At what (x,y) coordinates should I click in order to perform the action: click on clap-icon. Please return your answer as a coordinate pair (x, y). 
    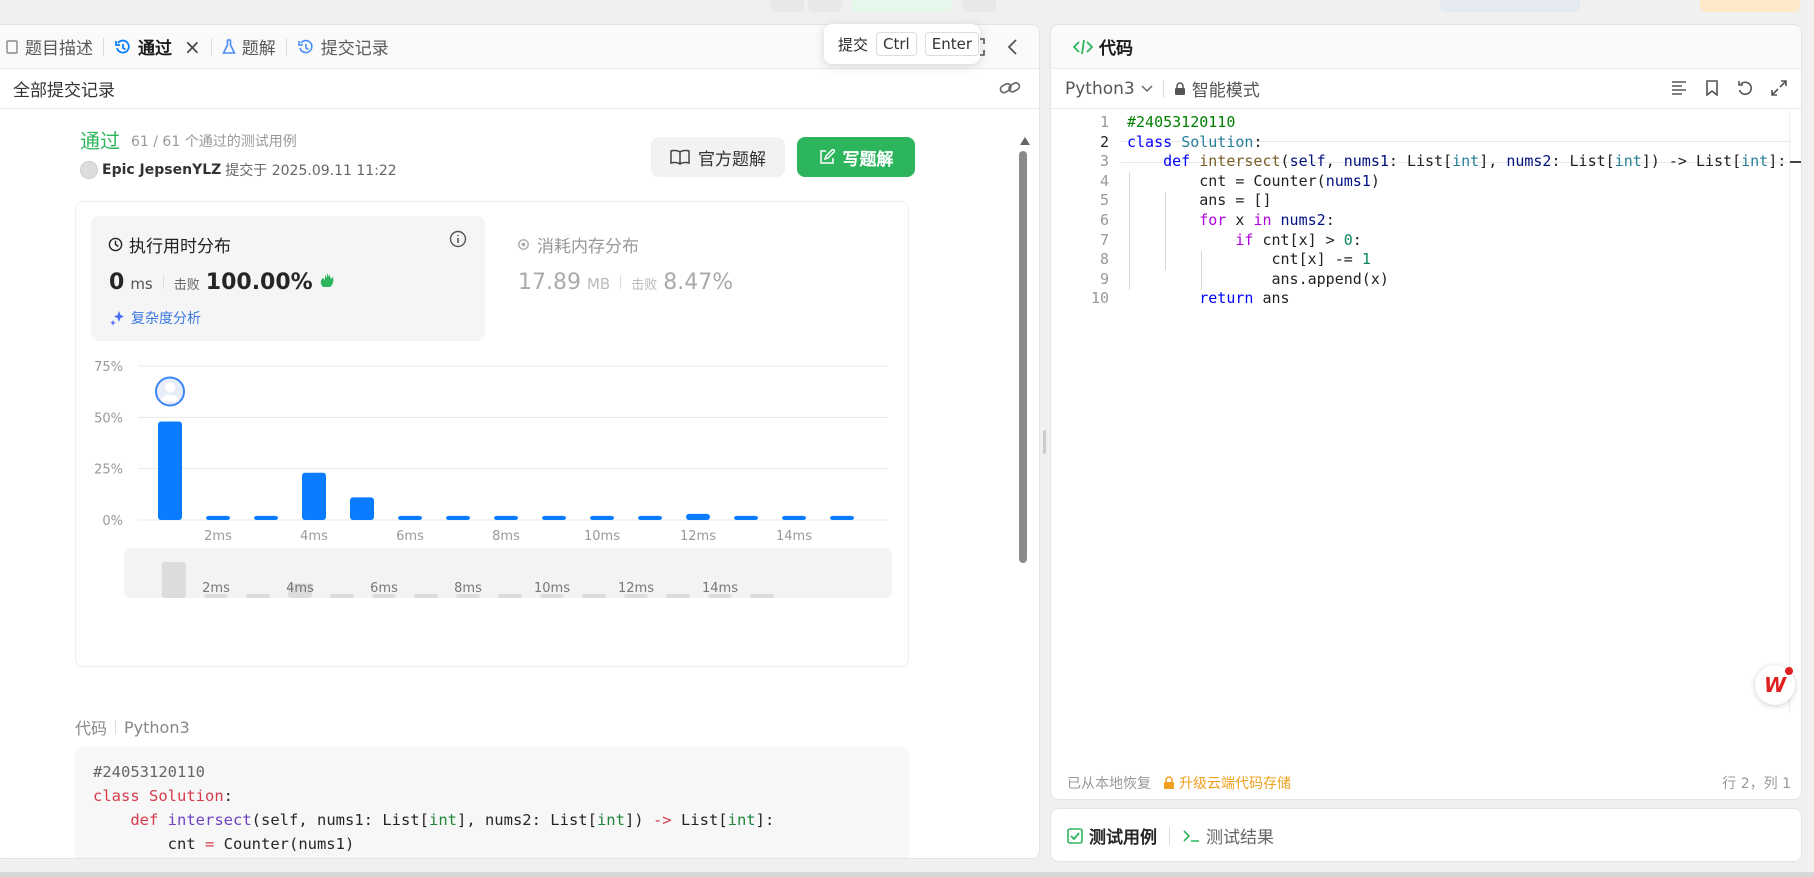
    Looking at the image, I should click on (328, 280).